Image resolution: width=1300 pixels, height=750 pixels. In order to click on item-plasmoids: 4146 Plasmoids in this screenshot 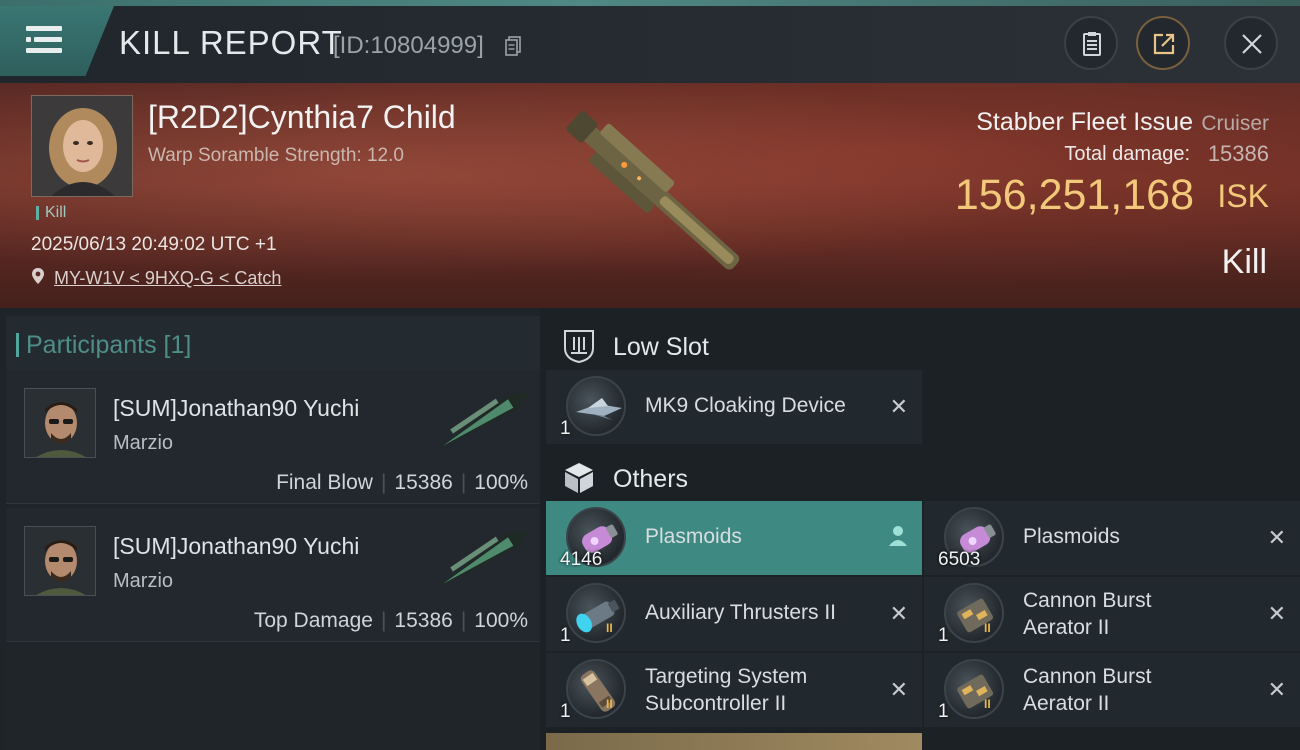, I will do `click(734, 538)`.